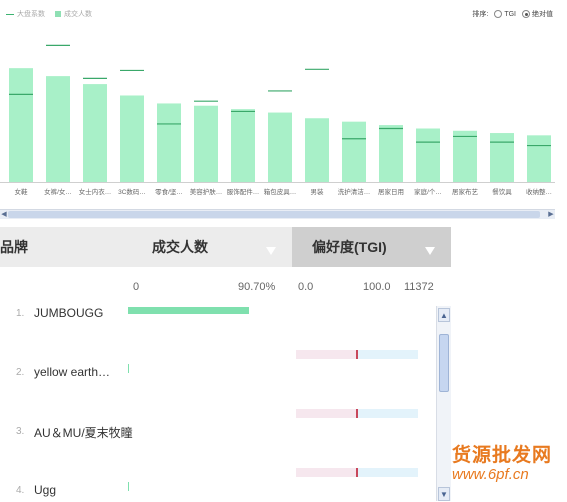 The width and height of the screenshot is (567, 502). What do you see at coordinates (20, 490) in the screenshot?
I see `row-rank: 4.` at bounding box center [20, 490].